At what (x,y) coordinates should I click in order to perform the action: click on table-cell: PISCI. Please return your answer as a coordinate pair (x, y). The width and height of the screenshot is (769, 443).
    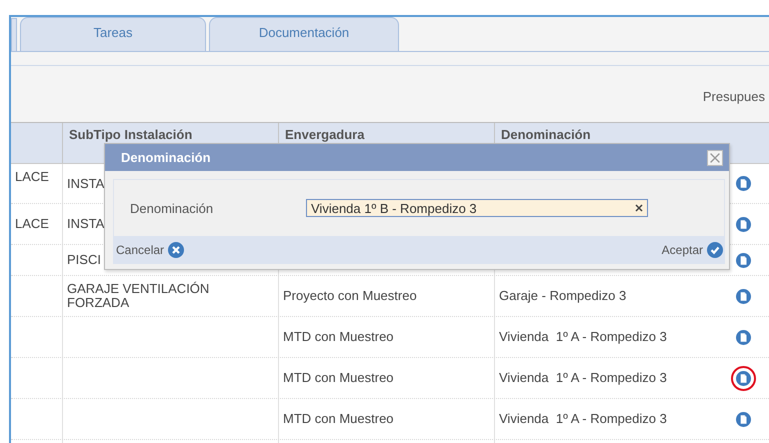
    Looking at the image, I should click on (84, 260).